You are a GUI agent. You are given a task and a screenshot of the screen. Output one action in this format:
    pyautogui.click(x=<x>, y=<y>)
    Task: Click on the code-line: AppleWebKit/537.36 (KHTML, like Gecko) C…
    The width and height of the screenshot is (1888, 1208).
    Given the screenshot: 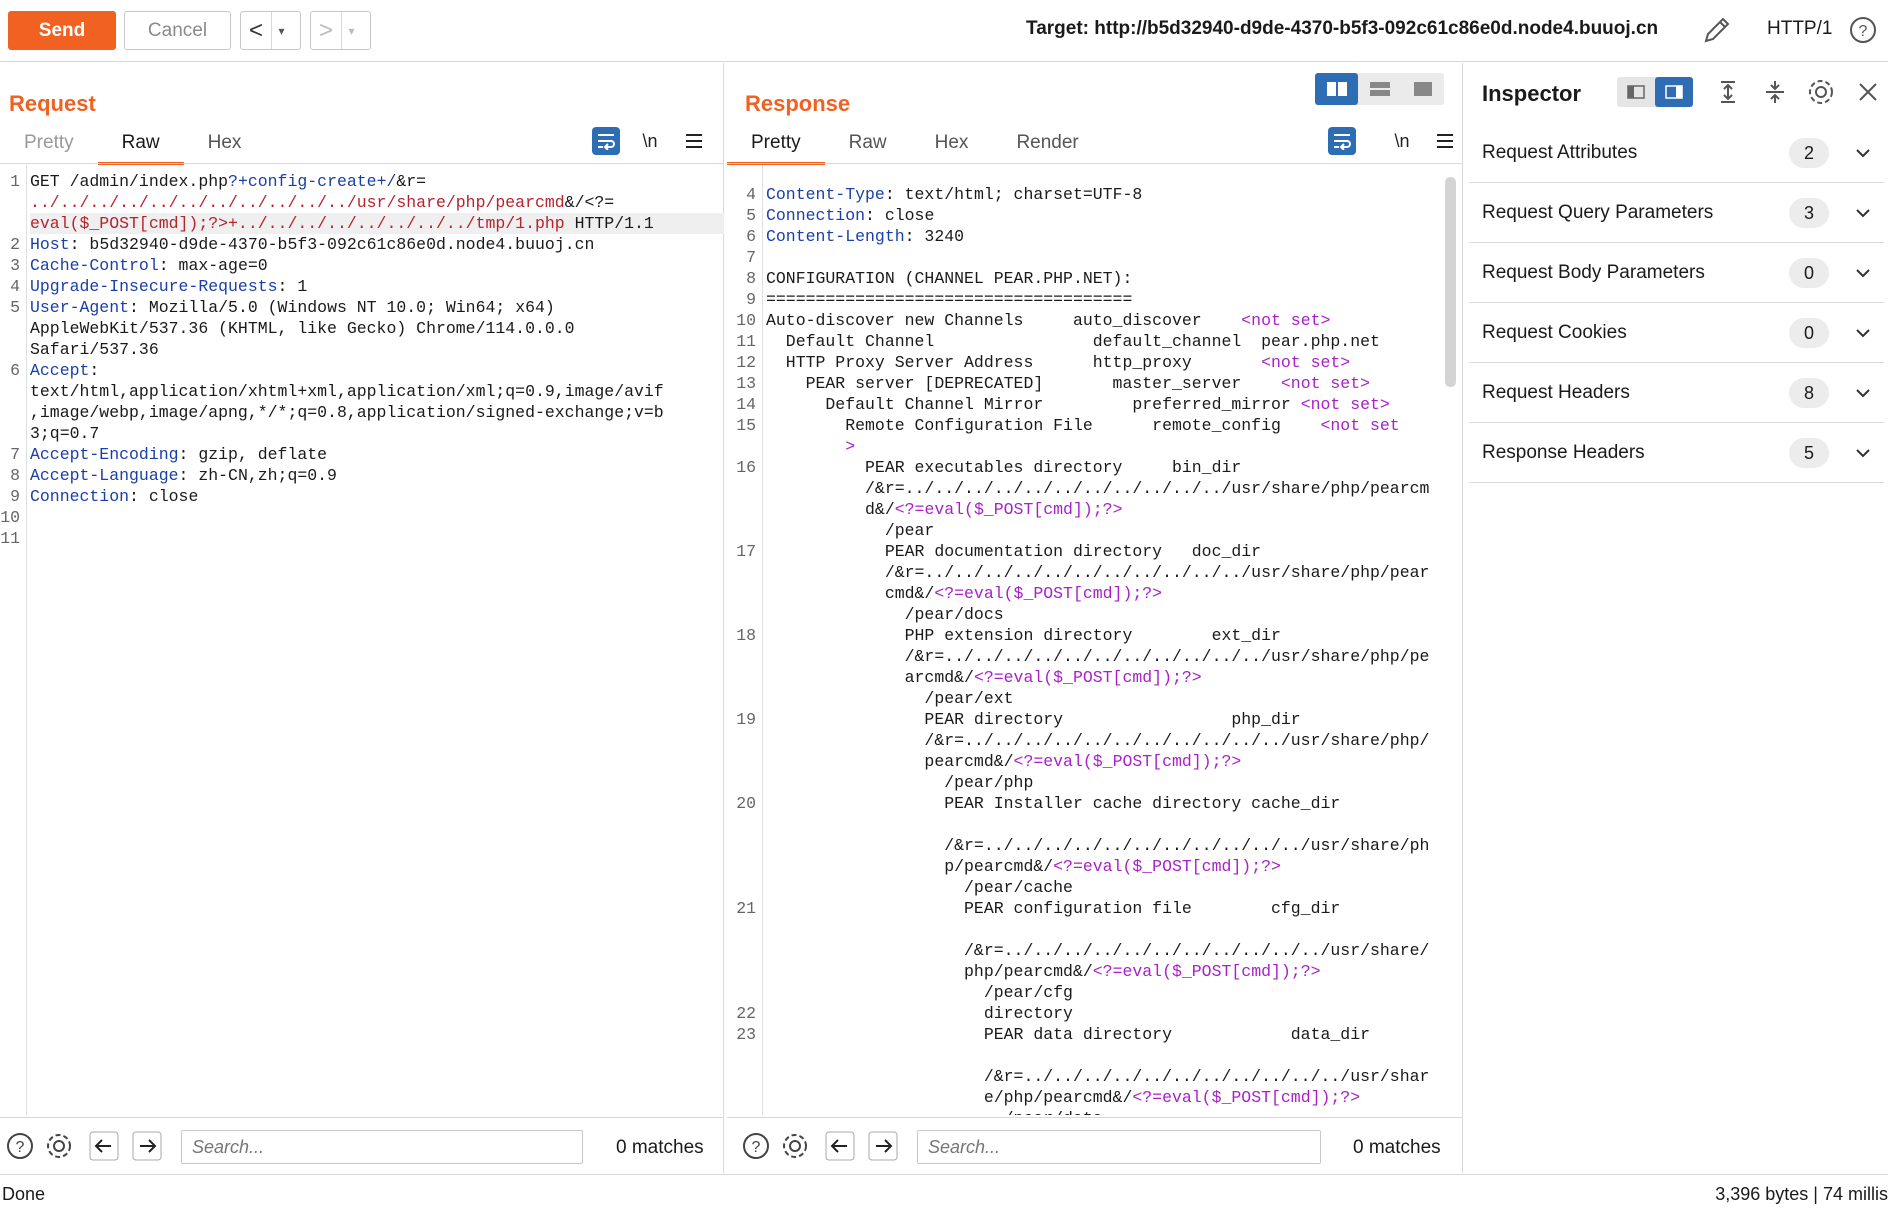 What is the action you would take?
    pyautogui.click(x=302, y=328)
    